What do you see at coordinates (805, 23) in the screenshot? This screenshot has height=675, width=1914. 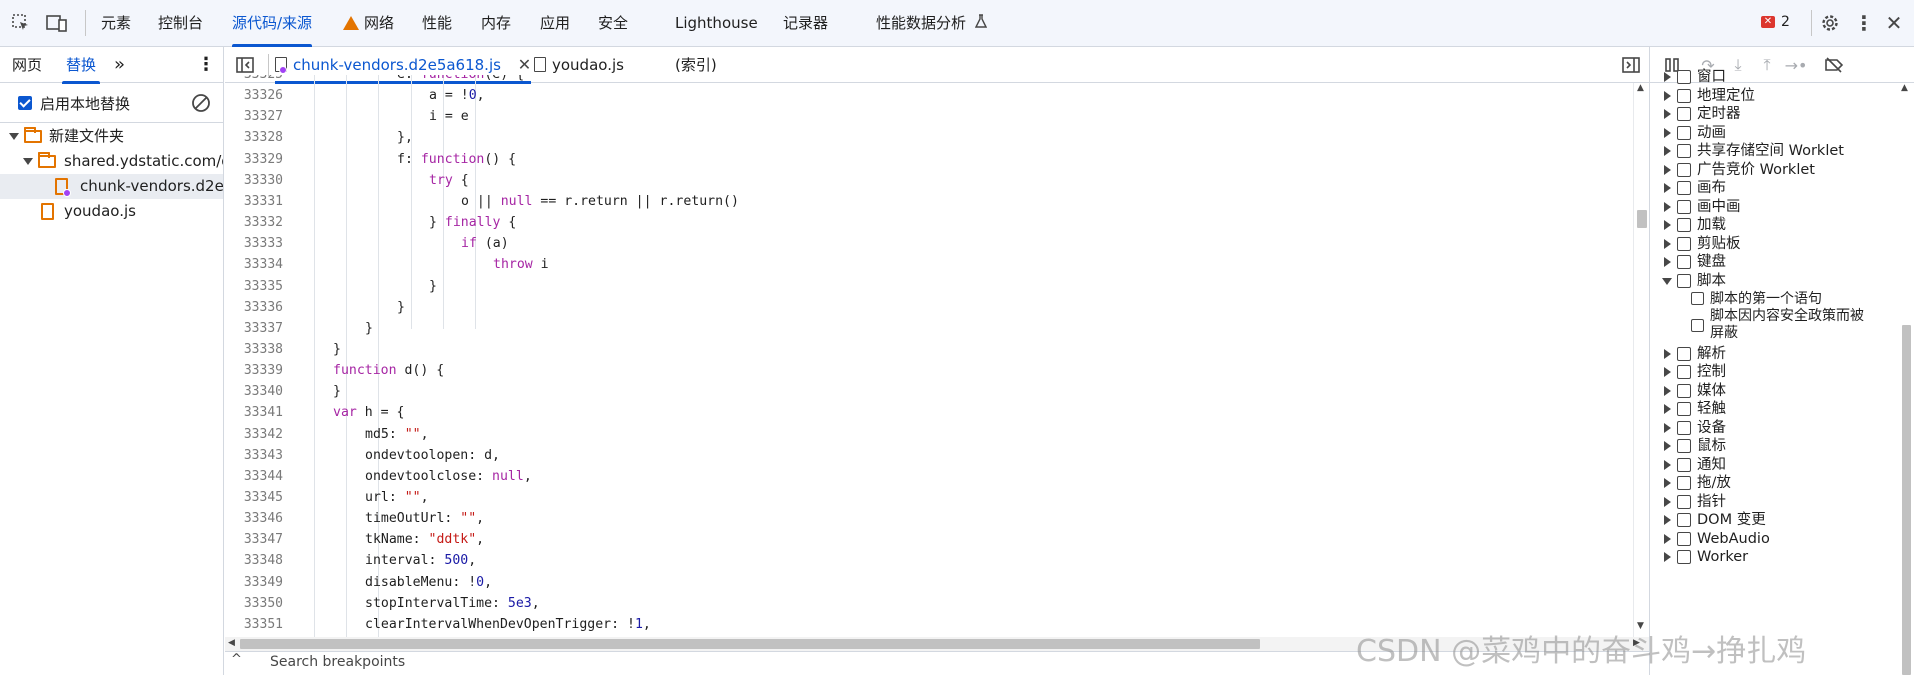 I see `tab-recorder: 记录器` at bounding box center [805, 23].